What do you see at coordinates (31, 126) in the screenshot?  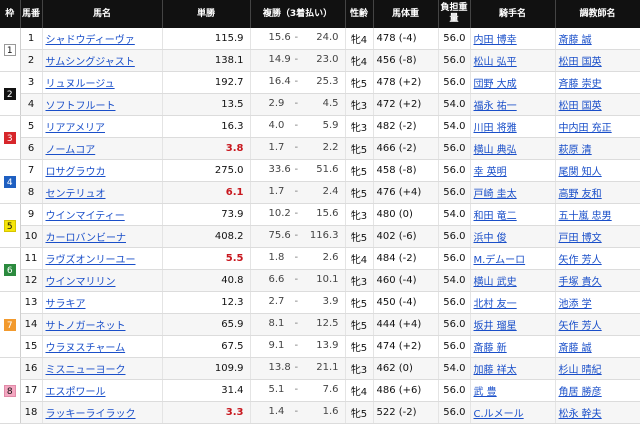 I see `horse-number: 5` at bounding box center [31, 126].